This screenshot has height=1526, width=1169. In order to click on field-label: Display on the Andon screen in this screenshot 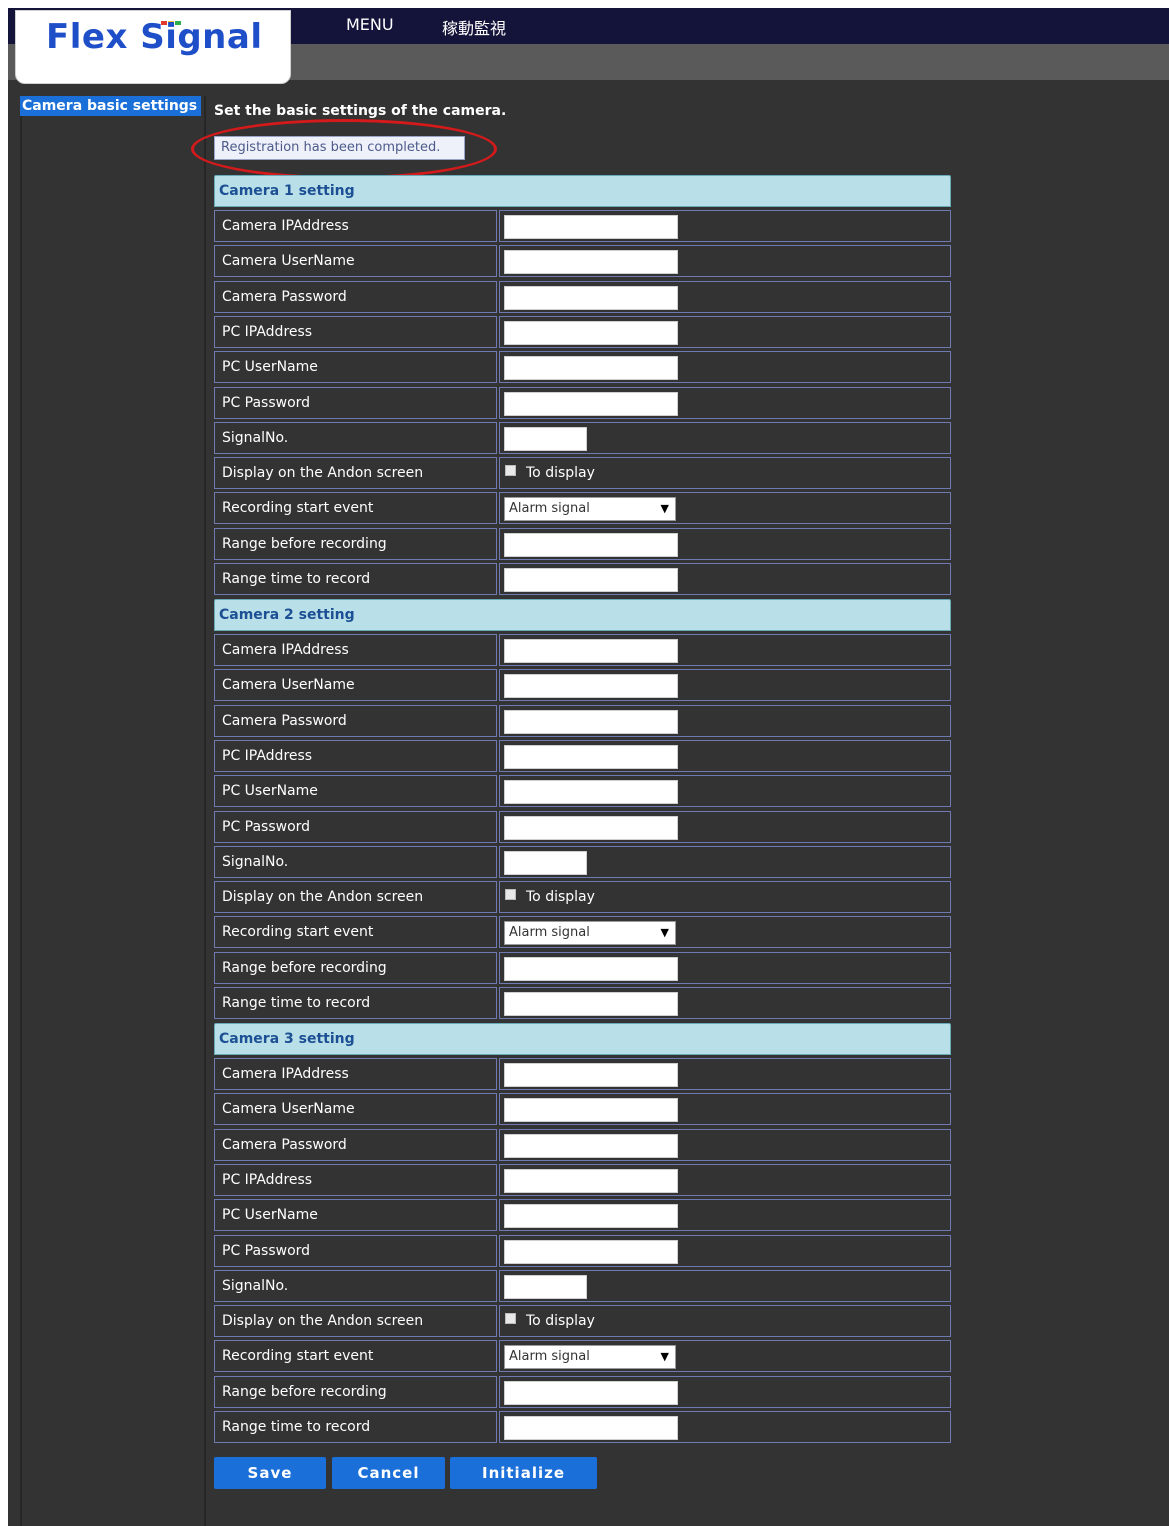, I will do `click(355, 1321)`.